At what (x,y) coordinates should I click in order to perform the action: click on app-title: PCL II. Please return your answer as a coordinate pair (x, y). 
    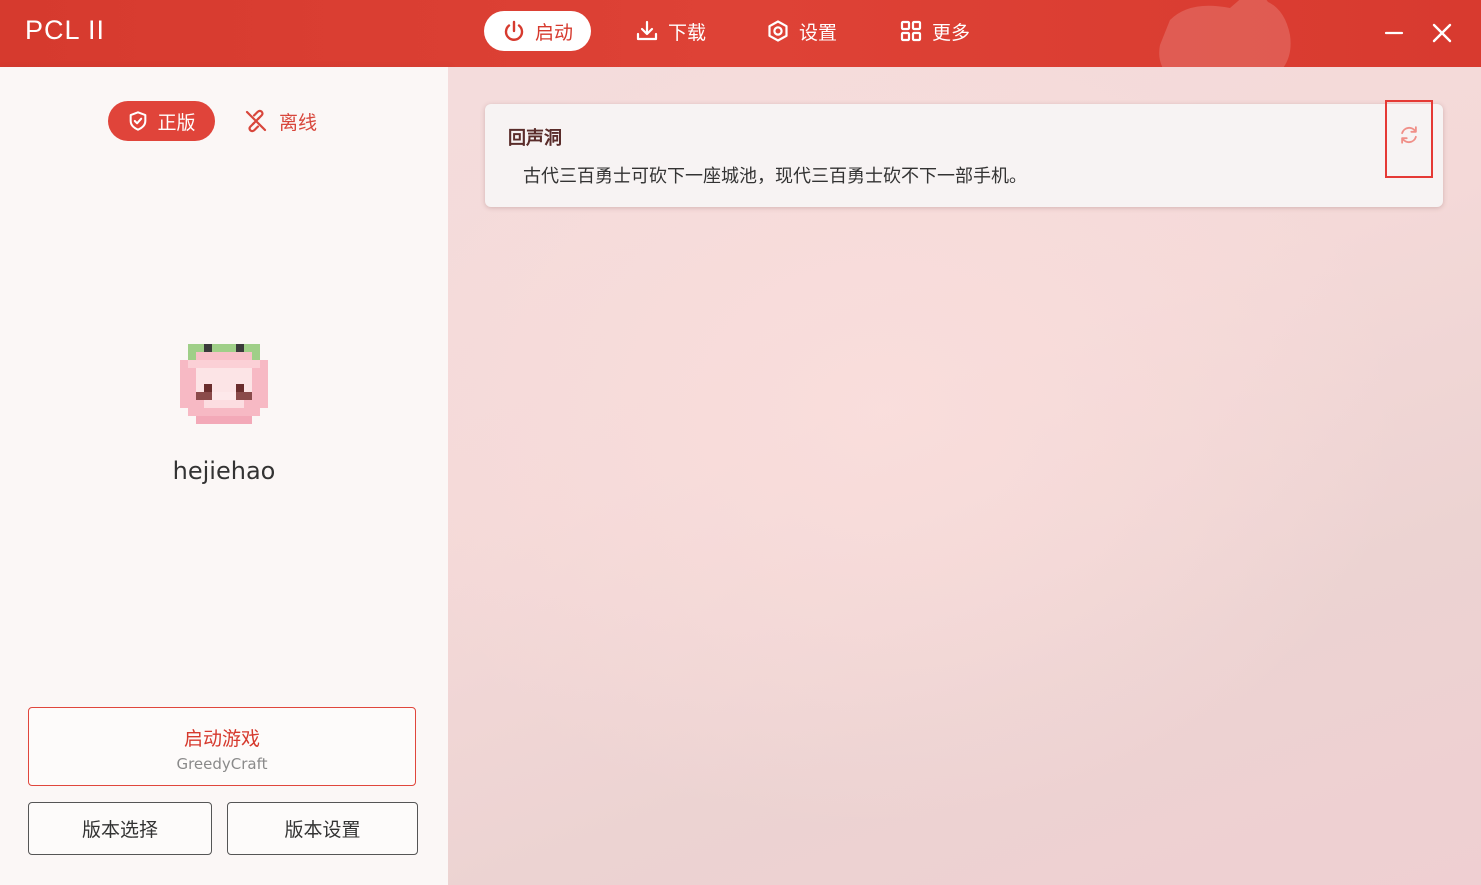
    Looking at the image, I should click on (65, 30).